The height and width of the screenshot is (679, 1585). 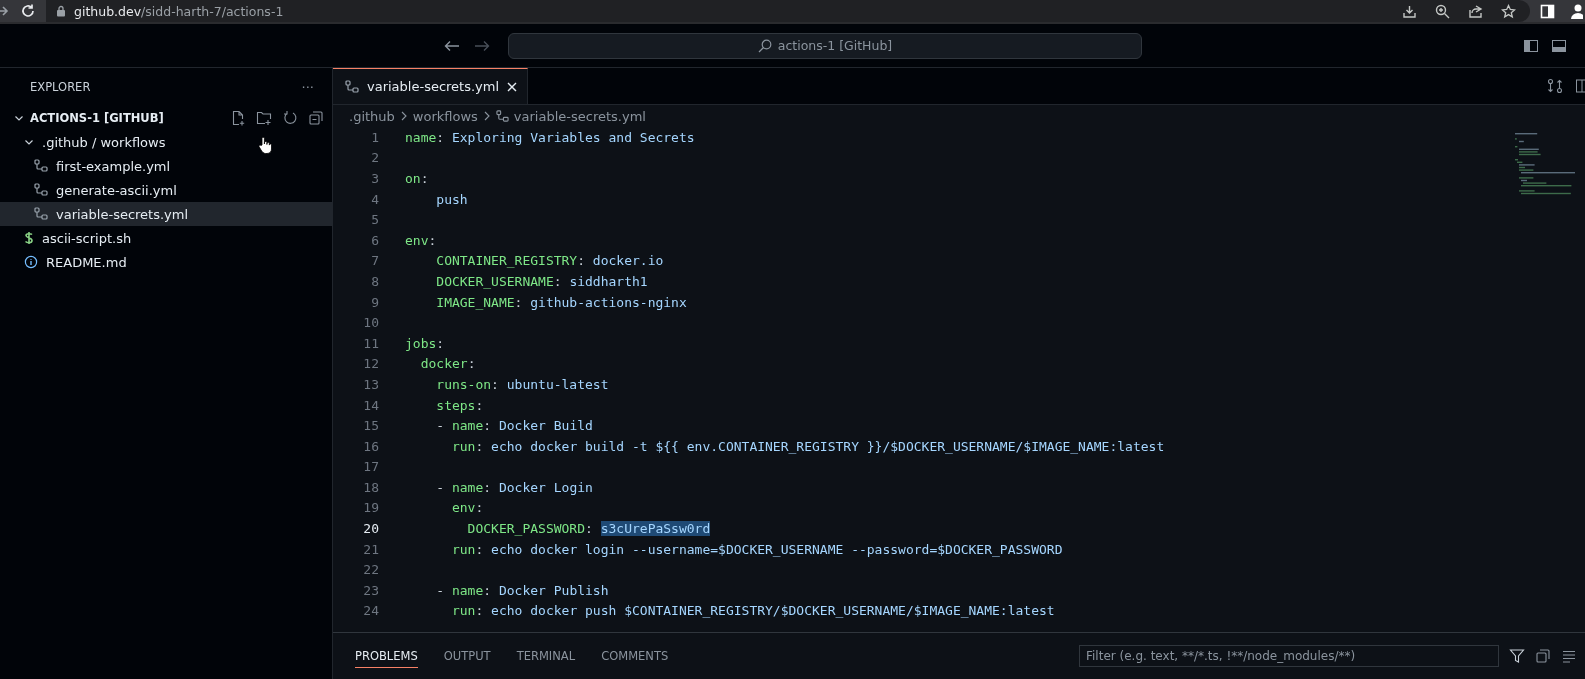 I want to click on line-number: 13, so click(x=371, y=384).